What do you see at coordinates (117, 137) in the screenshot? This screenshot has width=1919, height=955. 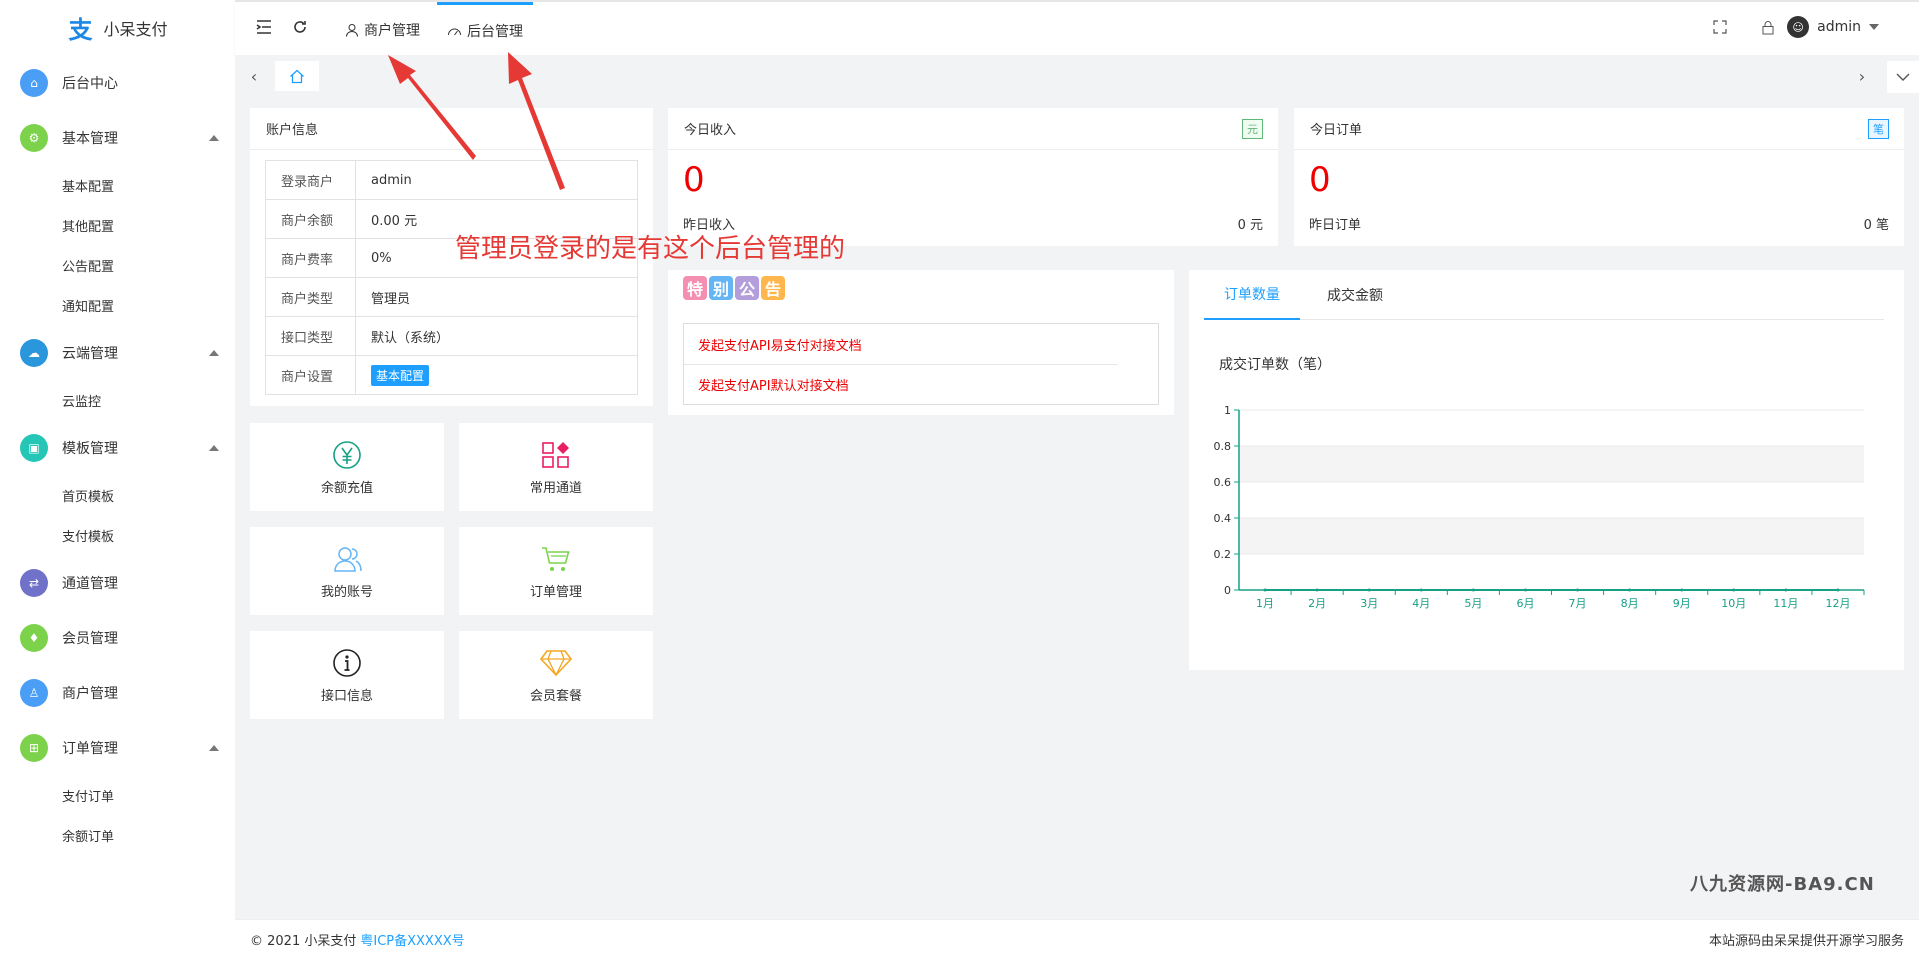 I see `sidebar-item: ⚙ 基本管理` at bounding box center [117, 137].